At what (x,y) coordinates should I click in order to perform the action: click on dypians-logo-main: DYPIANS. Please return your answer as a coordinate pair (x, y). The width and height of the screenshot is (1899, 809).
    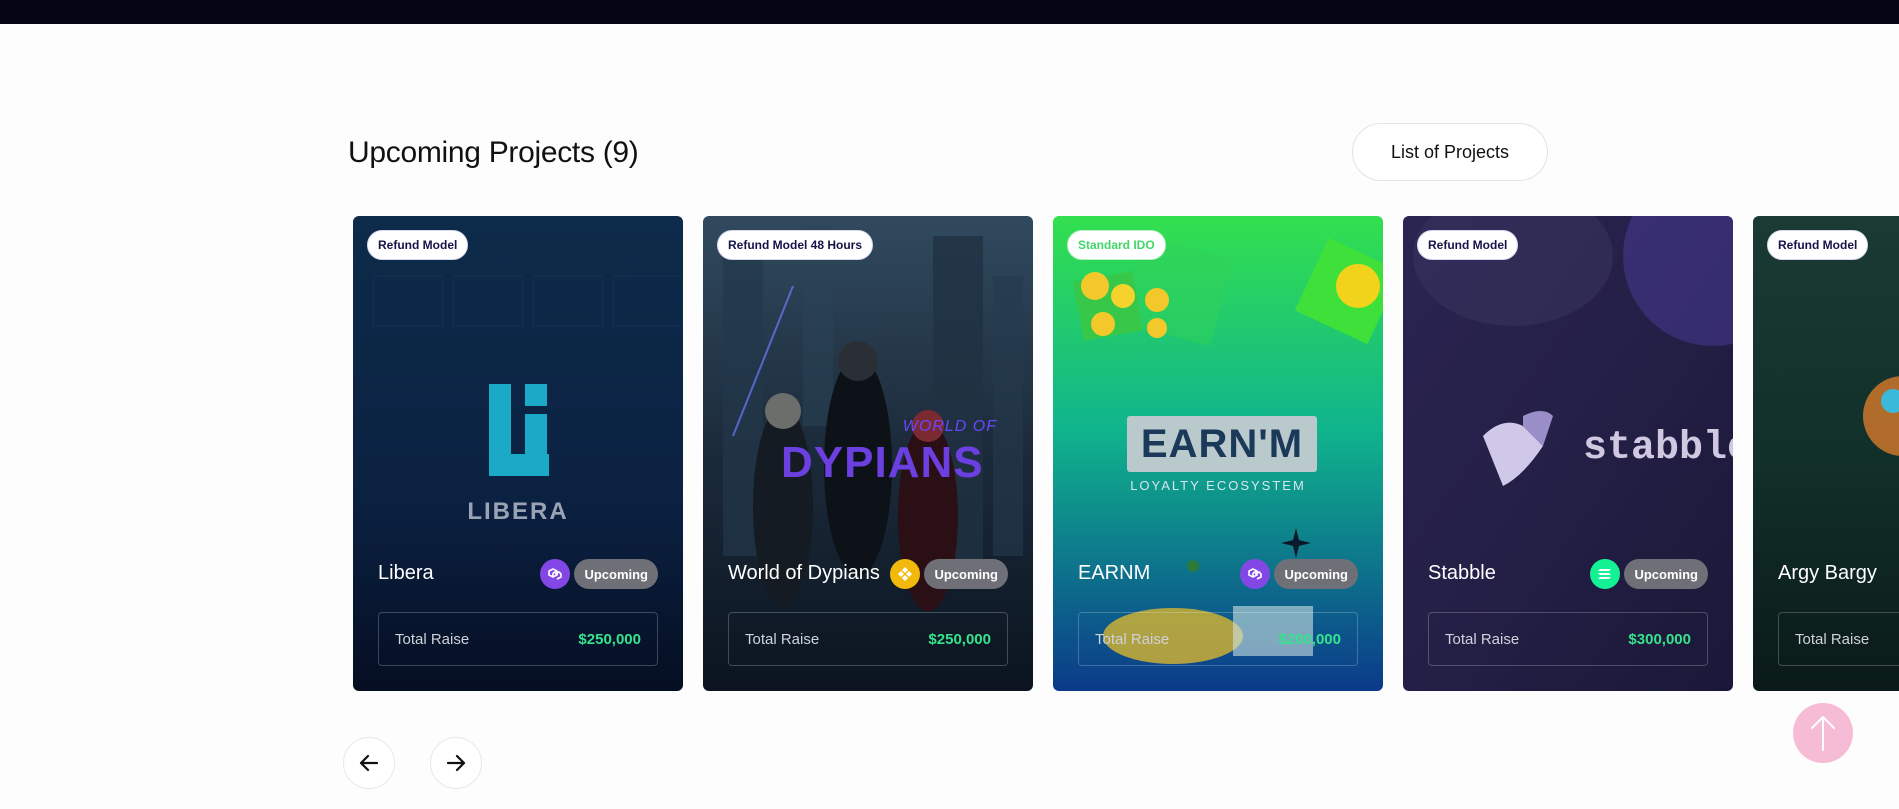
    Looking at the image, I should click on (882, 462).